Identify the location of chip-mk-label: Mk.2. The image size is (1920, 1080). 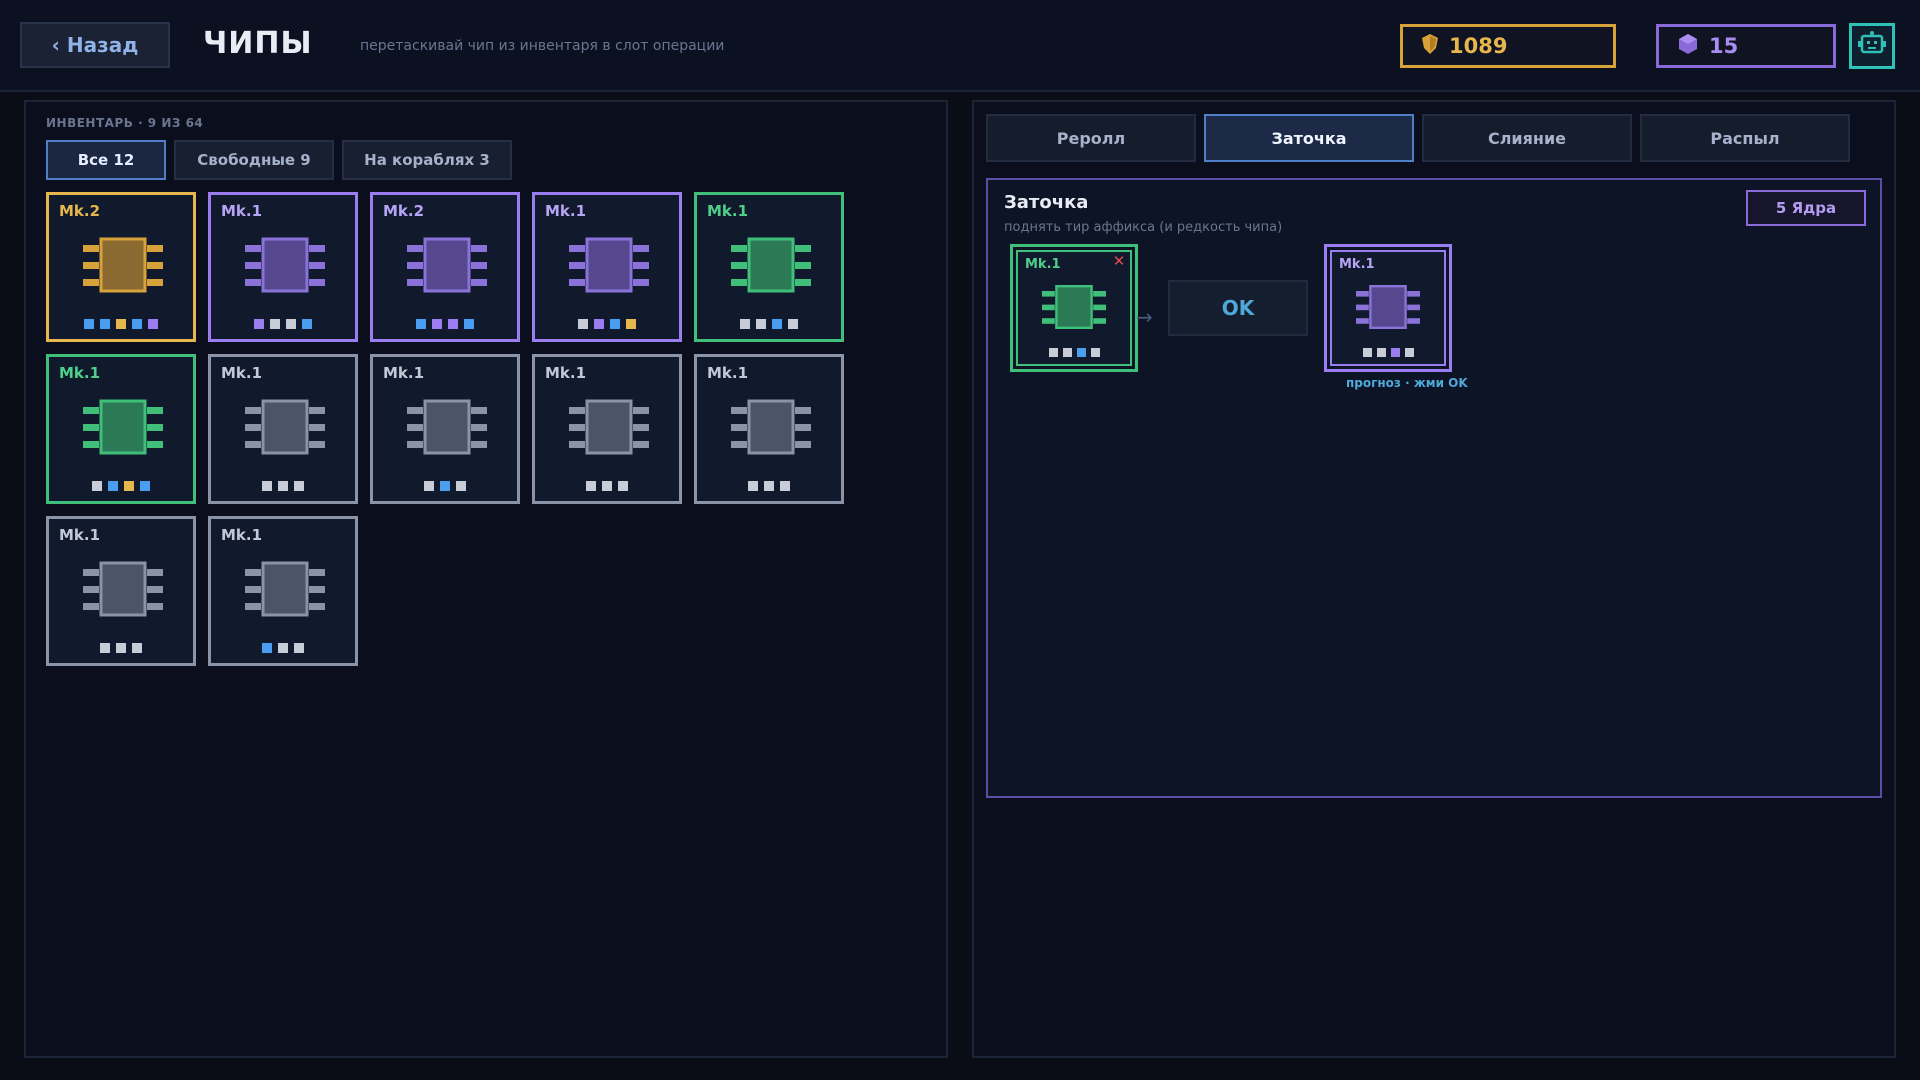
(80, 211).